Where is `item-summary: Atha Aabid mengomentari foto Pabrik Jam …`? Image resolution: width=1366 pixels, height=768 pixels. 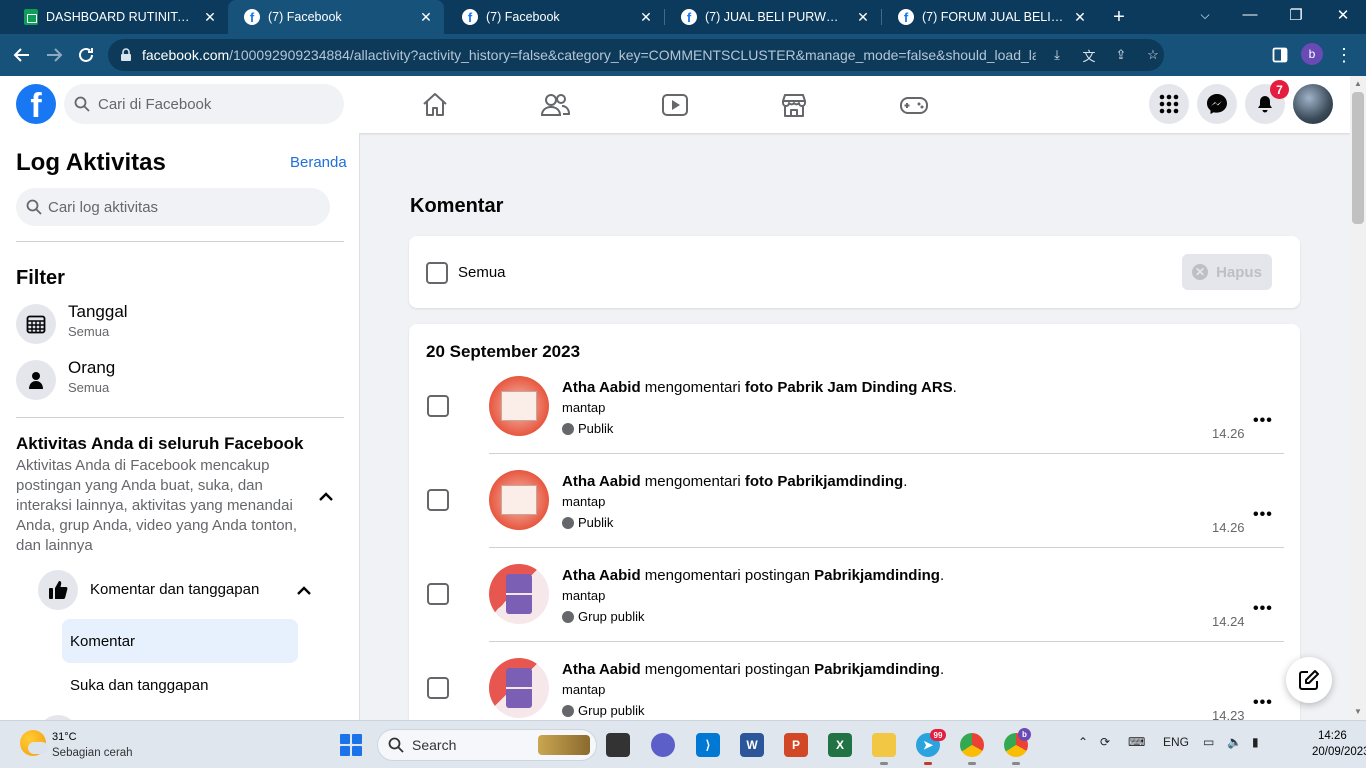 item-summary: Atha Aabid mengomentari foto Pabrik Jam … is located at coordinates (759, 387).